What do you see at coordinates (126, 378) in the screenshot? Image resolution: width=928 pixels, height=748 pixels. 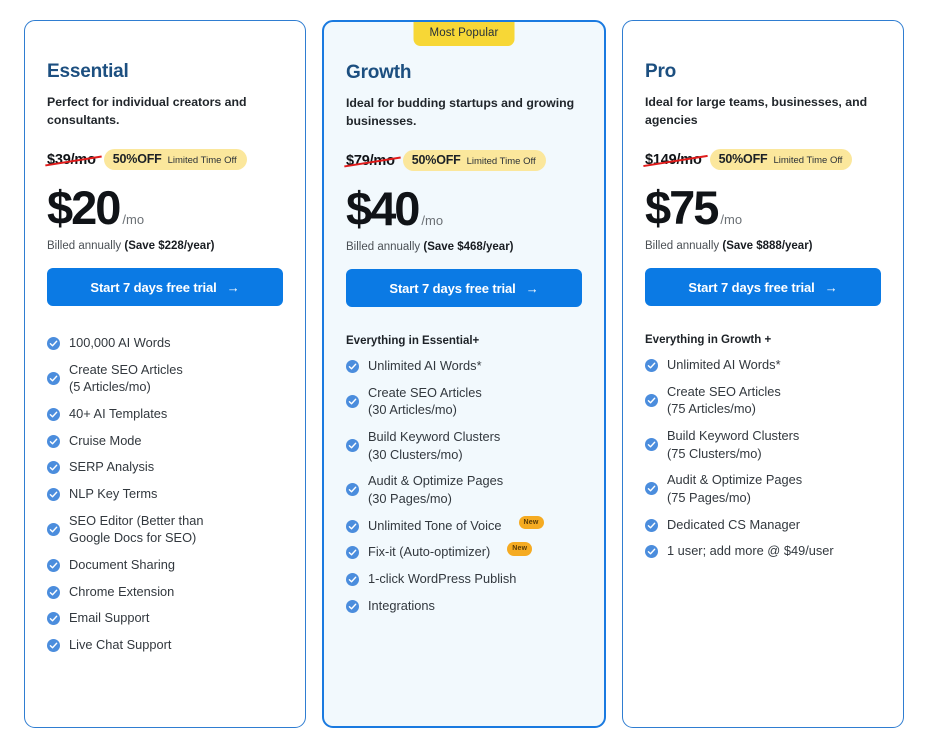 I see `feature-label: Create SEO Articles (5 Articles/mo)` at bounding box center [126, 378].